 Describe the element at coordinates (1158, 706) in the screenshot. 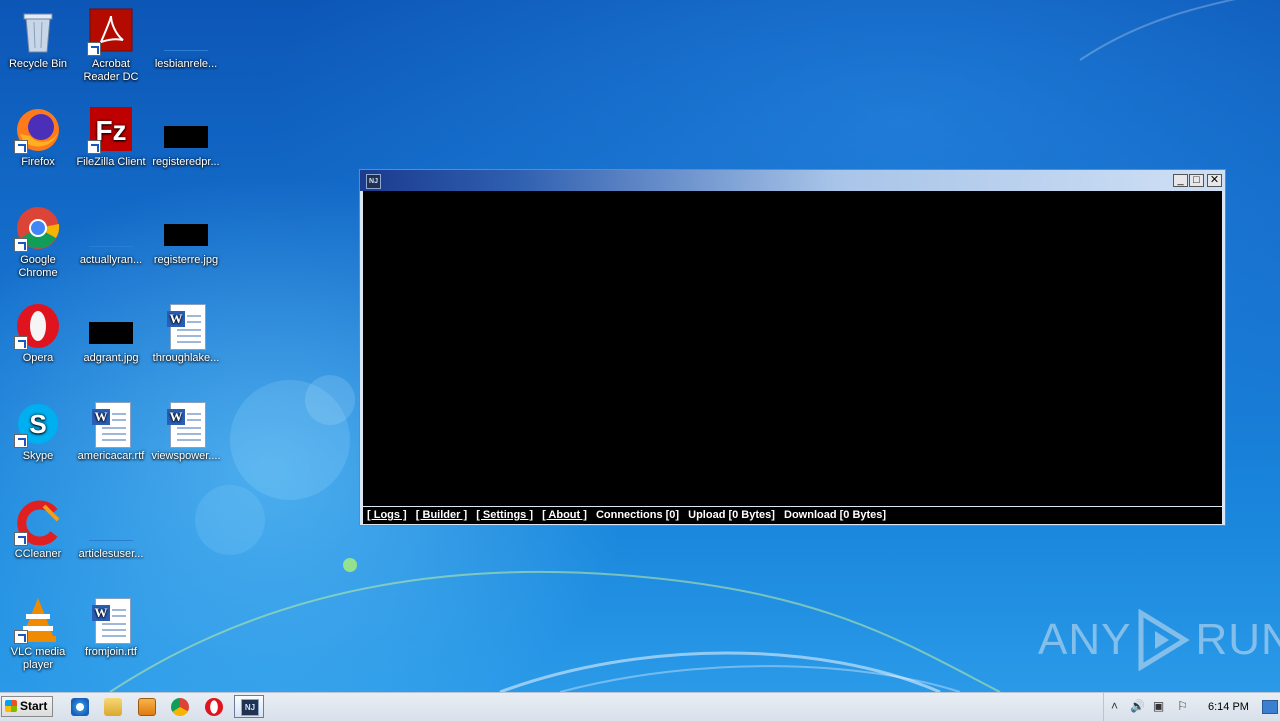

I see `network-icon: ▣` at that location.